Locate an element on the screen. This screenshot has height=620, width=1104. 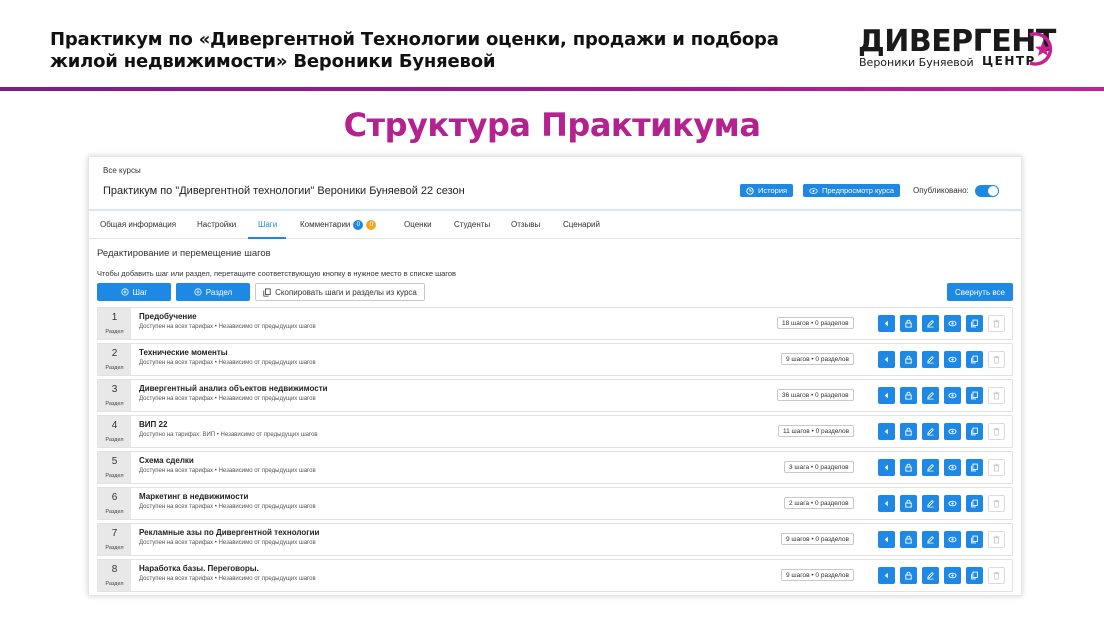
eye-icon is located at coordinates (952, 467).